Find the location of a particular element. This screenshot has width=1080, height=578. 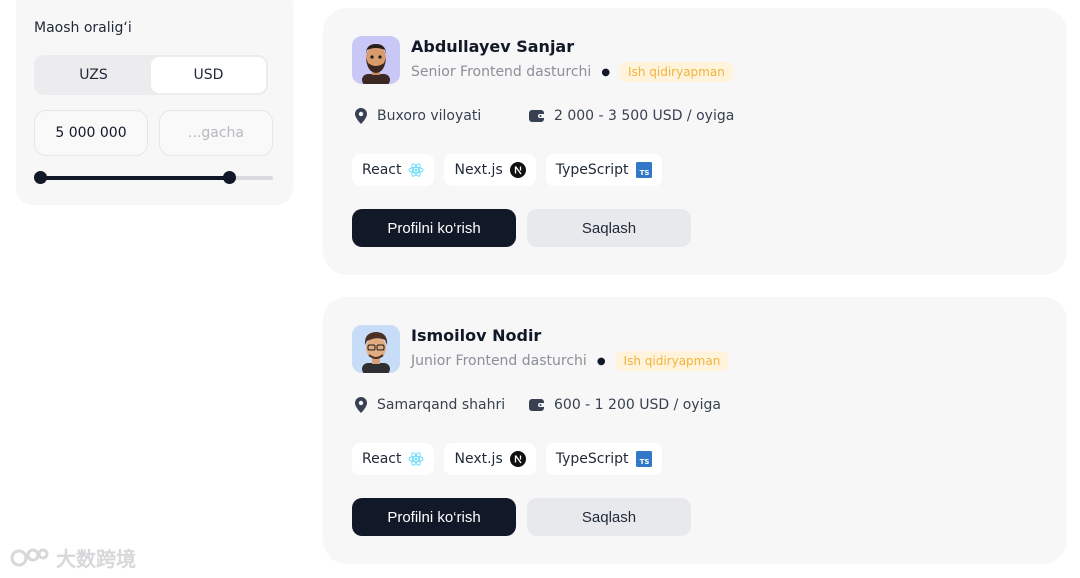

filter-title: Maosh oralig‘i is located at coordinates (83, 28).